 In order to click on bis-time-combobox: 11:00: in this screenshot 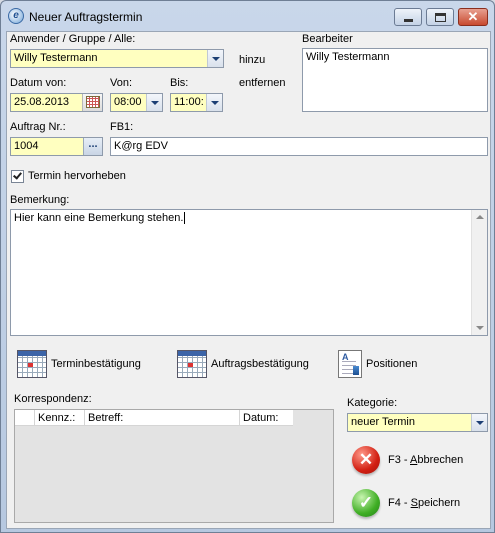, I will do `click(196, 102)`.